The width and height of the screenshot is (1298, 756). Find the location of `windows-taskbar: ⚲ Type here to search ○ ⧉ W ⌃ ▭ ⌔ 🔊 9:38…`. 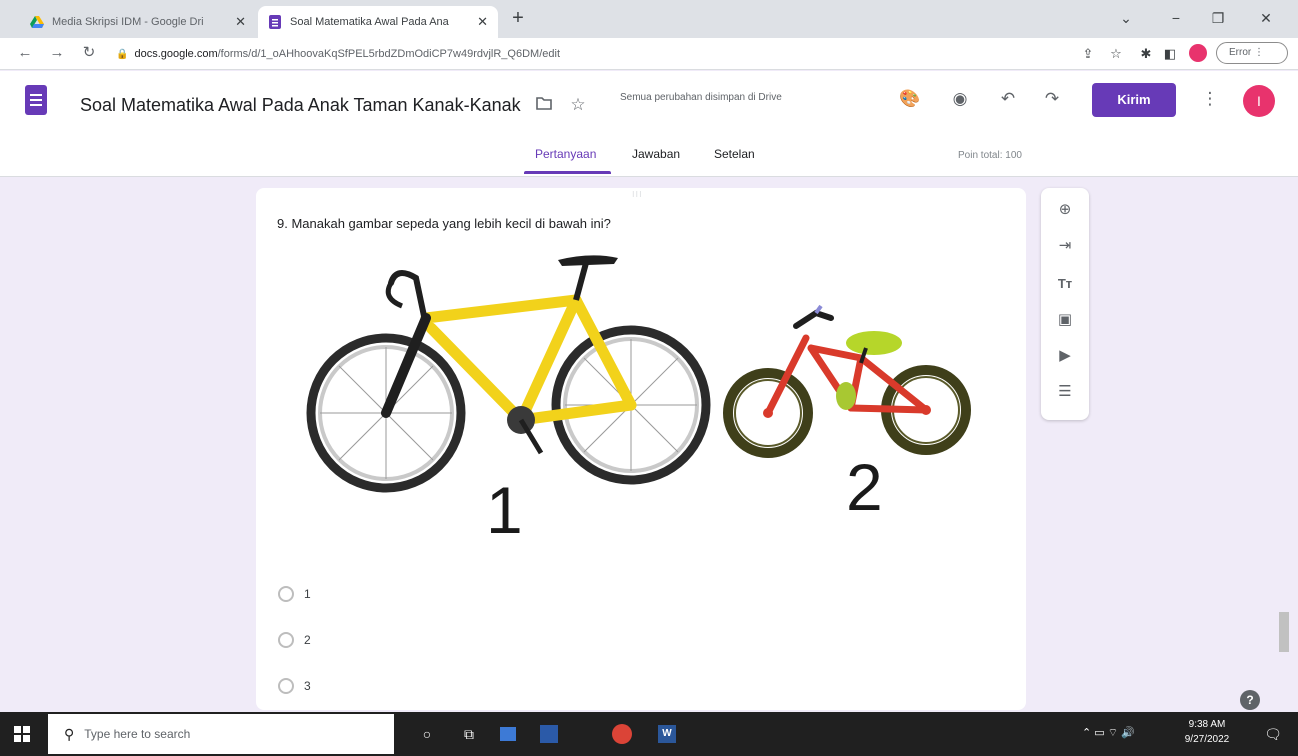

windows-taskbar: ⚲ Type here to search ○ ⧉ W ⌃ ▭ ⌔ 🔊 9:38… is located at coordinates (649, 734).